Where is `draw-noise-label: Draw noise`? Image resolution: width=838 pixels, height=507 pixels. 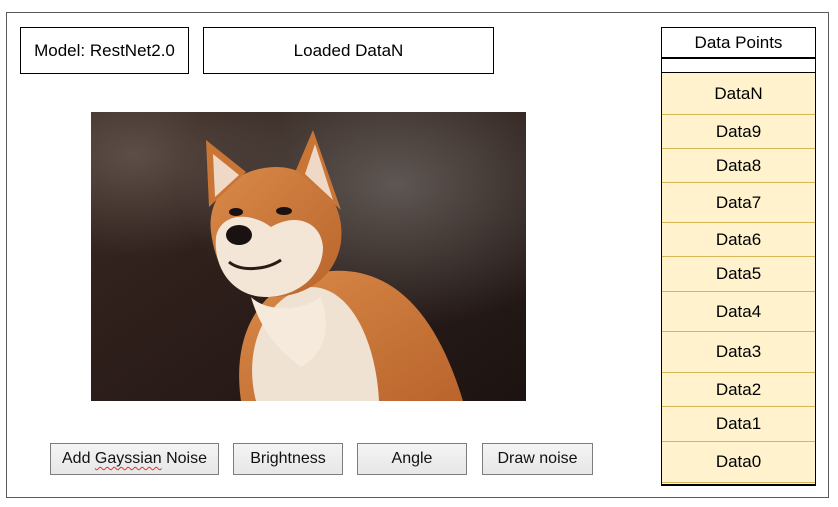
draw-noise-label: Draw noise is located at coordinates (537, 458).